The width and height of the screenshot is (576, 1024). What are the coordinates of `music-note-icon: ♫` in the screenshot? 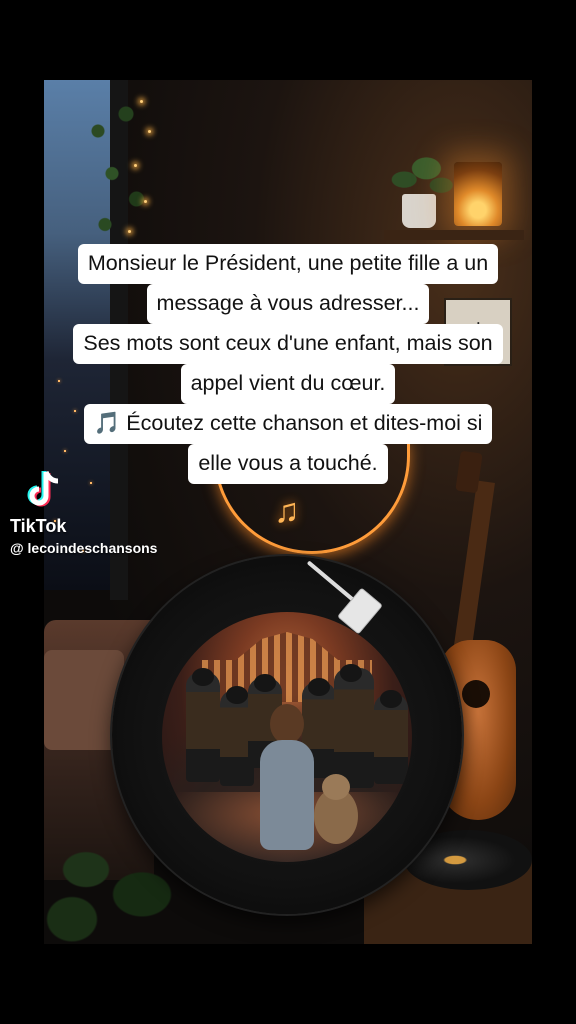 It's located at (287, 511).